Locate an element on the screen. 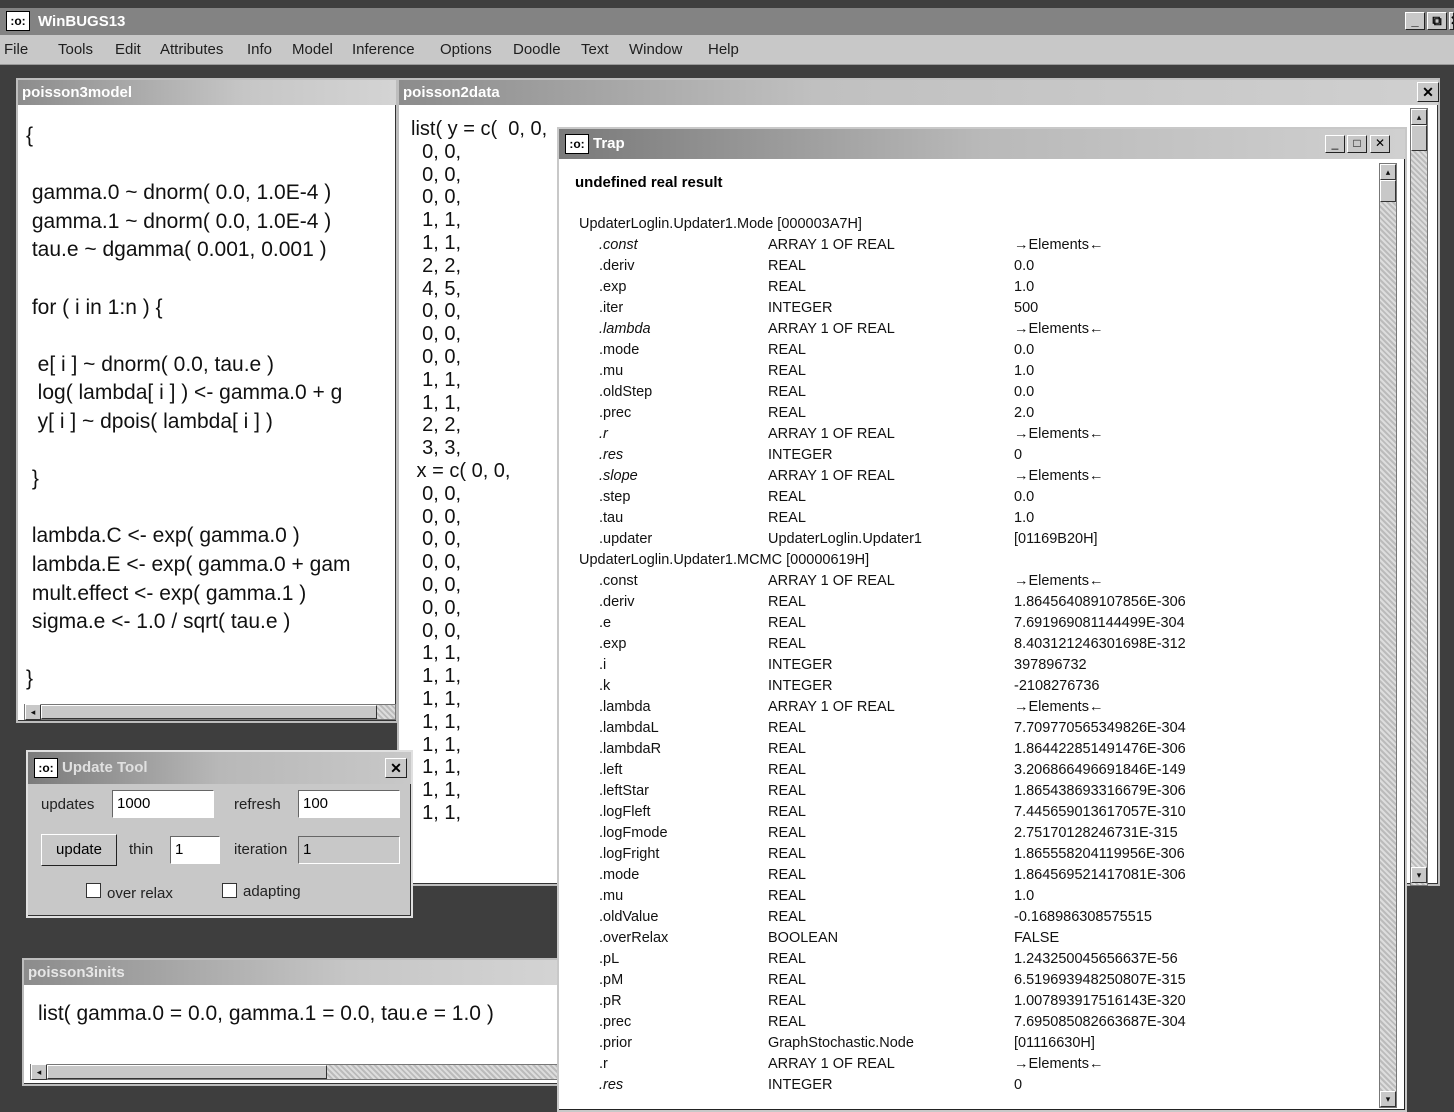 The height and width of the screenshot is (1112, 1454). inits-hscrollbar: ◂ is located at coordinates (297, 1072).